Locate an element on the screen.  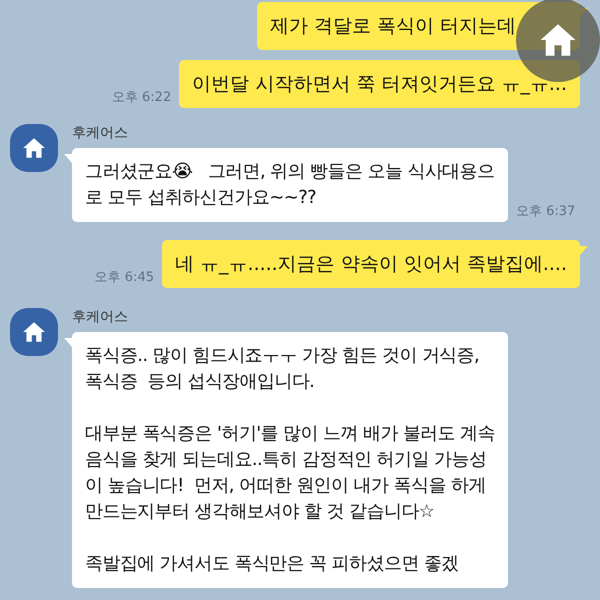
message-bubble: 그러셨군요😭 그러면, 위의 빵들은 오늘 식사대용으로 모두 섭취하신건가요~~?? is located at coordinates (290, 185).